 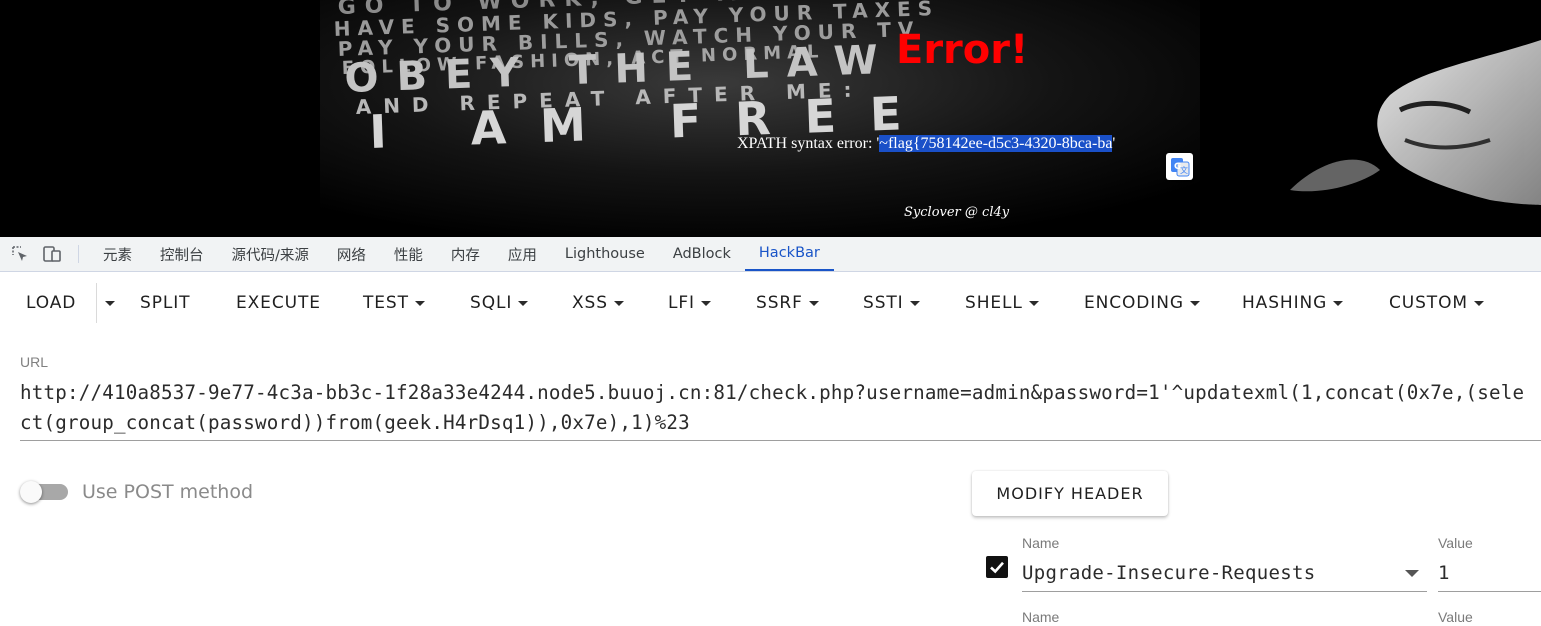 I want to click on post-method-toggle, so click(x=44, y=492).